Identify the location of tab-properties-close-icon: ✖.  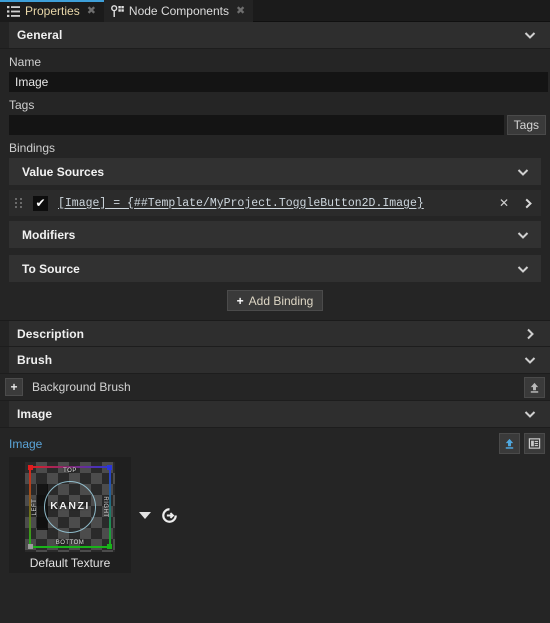
(91, 11).